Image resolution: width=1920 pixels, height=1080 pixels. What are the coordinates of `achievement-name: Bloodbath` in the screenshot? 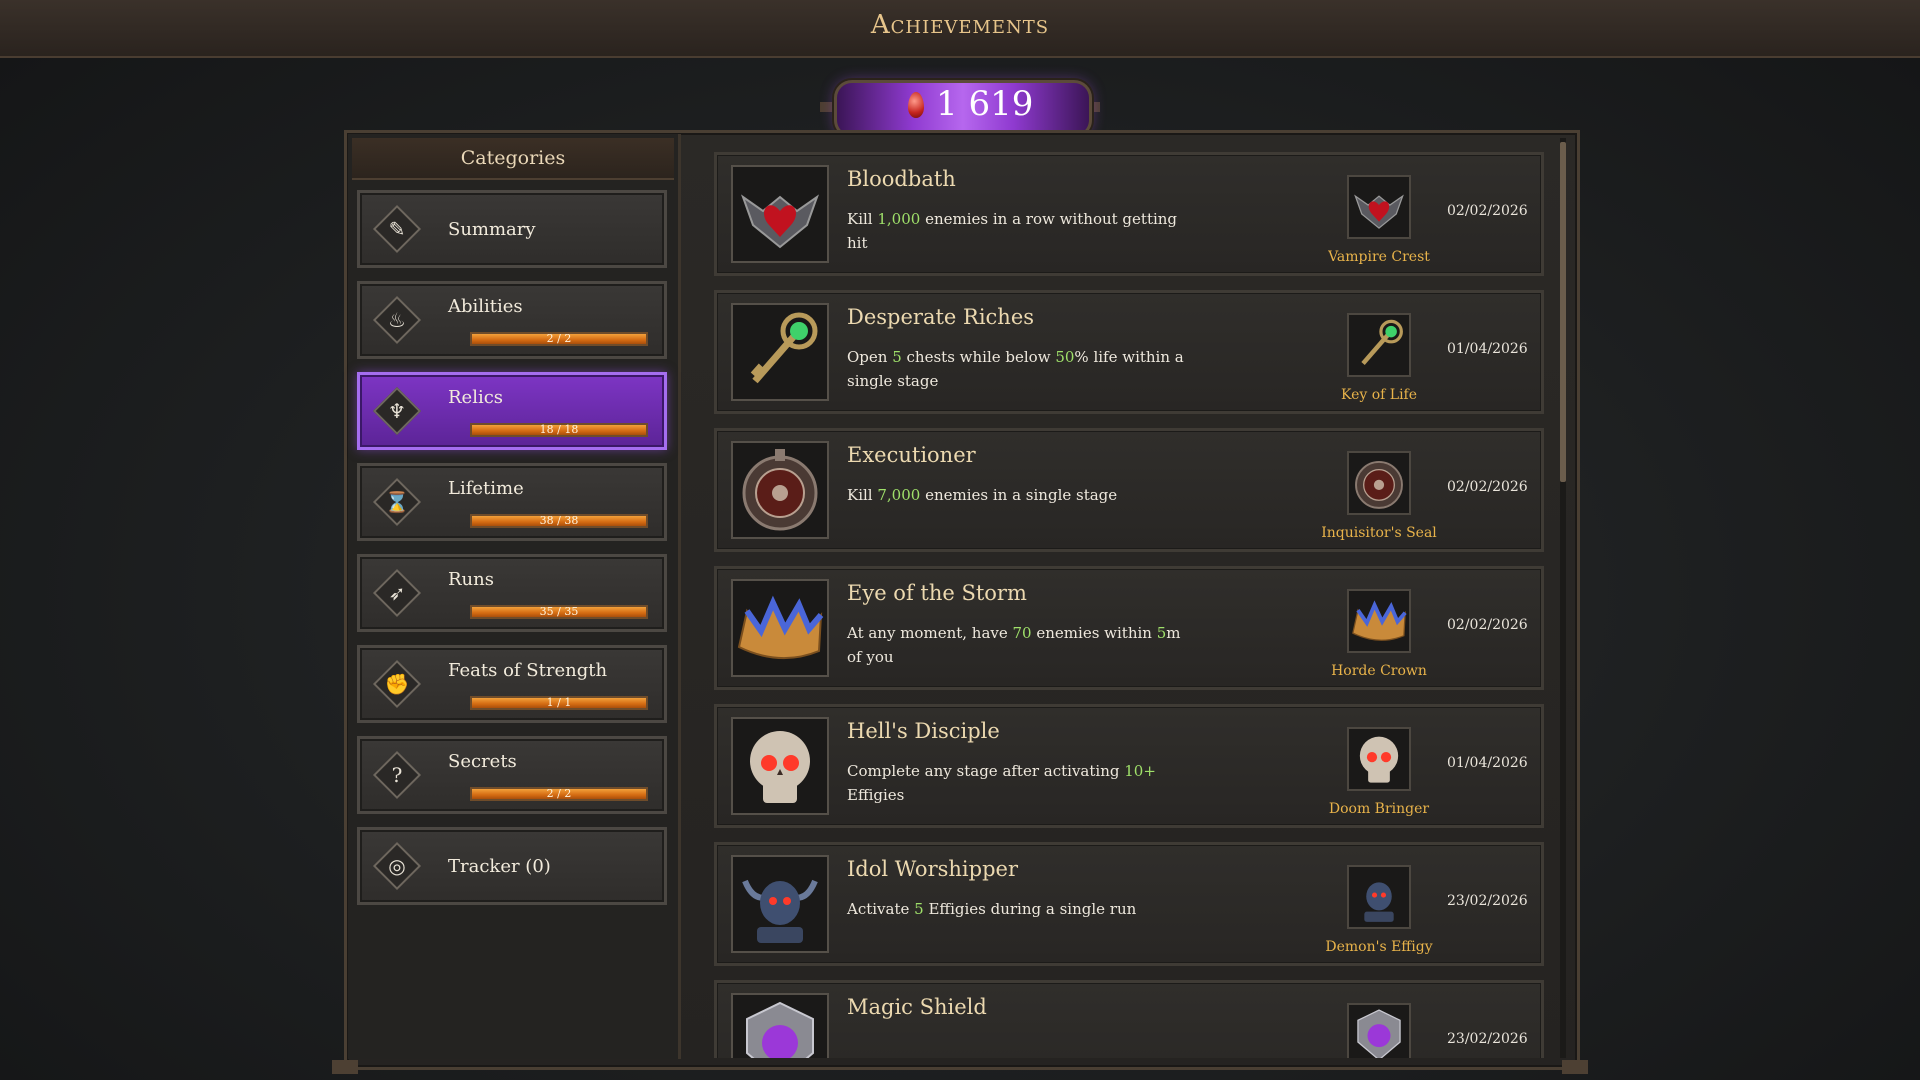 It's located at (901, 179).